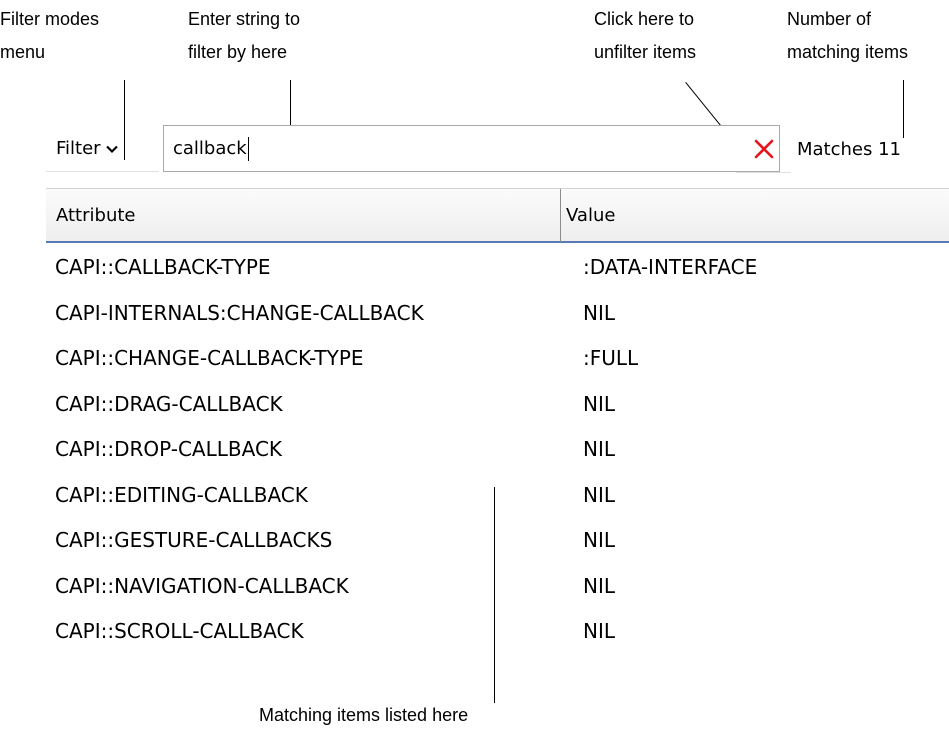 This screenshot has width=949, height=730. Describe the element at coordinates (111, 149) in the screenshot. I see `chevron-down-icon` at that location.